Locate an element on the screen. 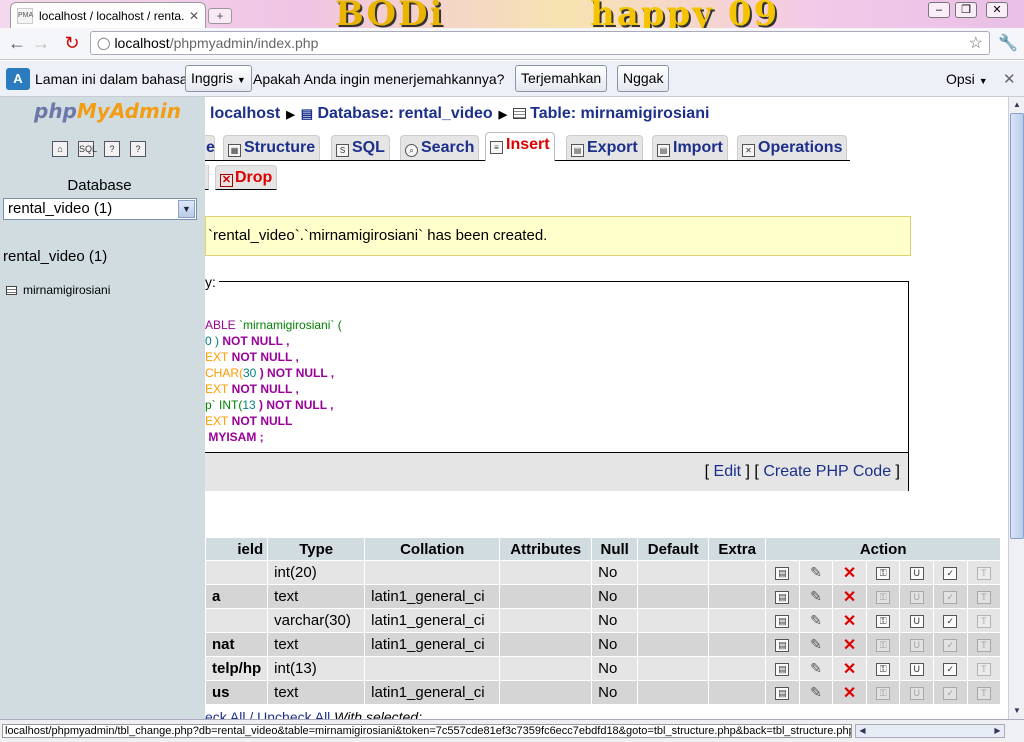  col-null: Null is located at coordinates (615, 549).